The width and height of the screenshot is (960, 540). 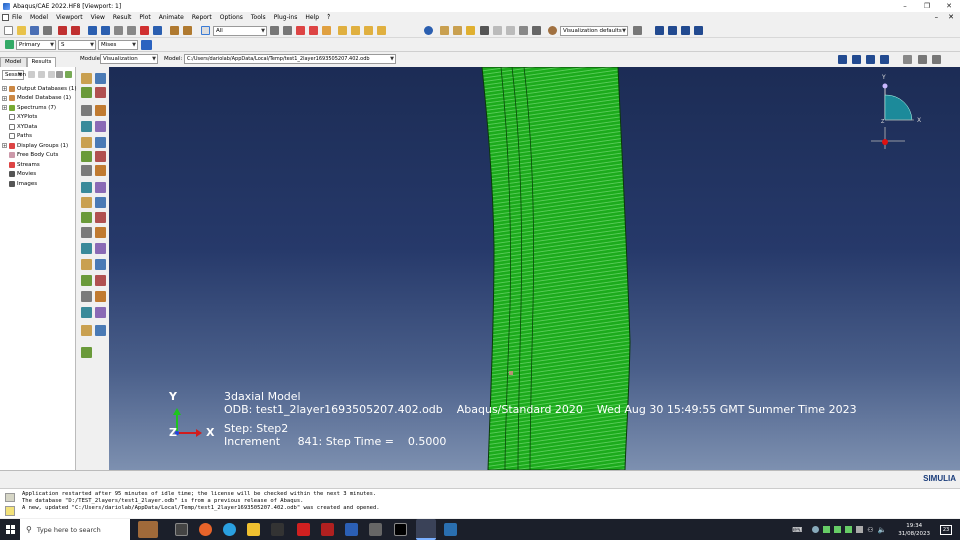 I want to click on menu-tools: Tools, so click(x=258, y=17).